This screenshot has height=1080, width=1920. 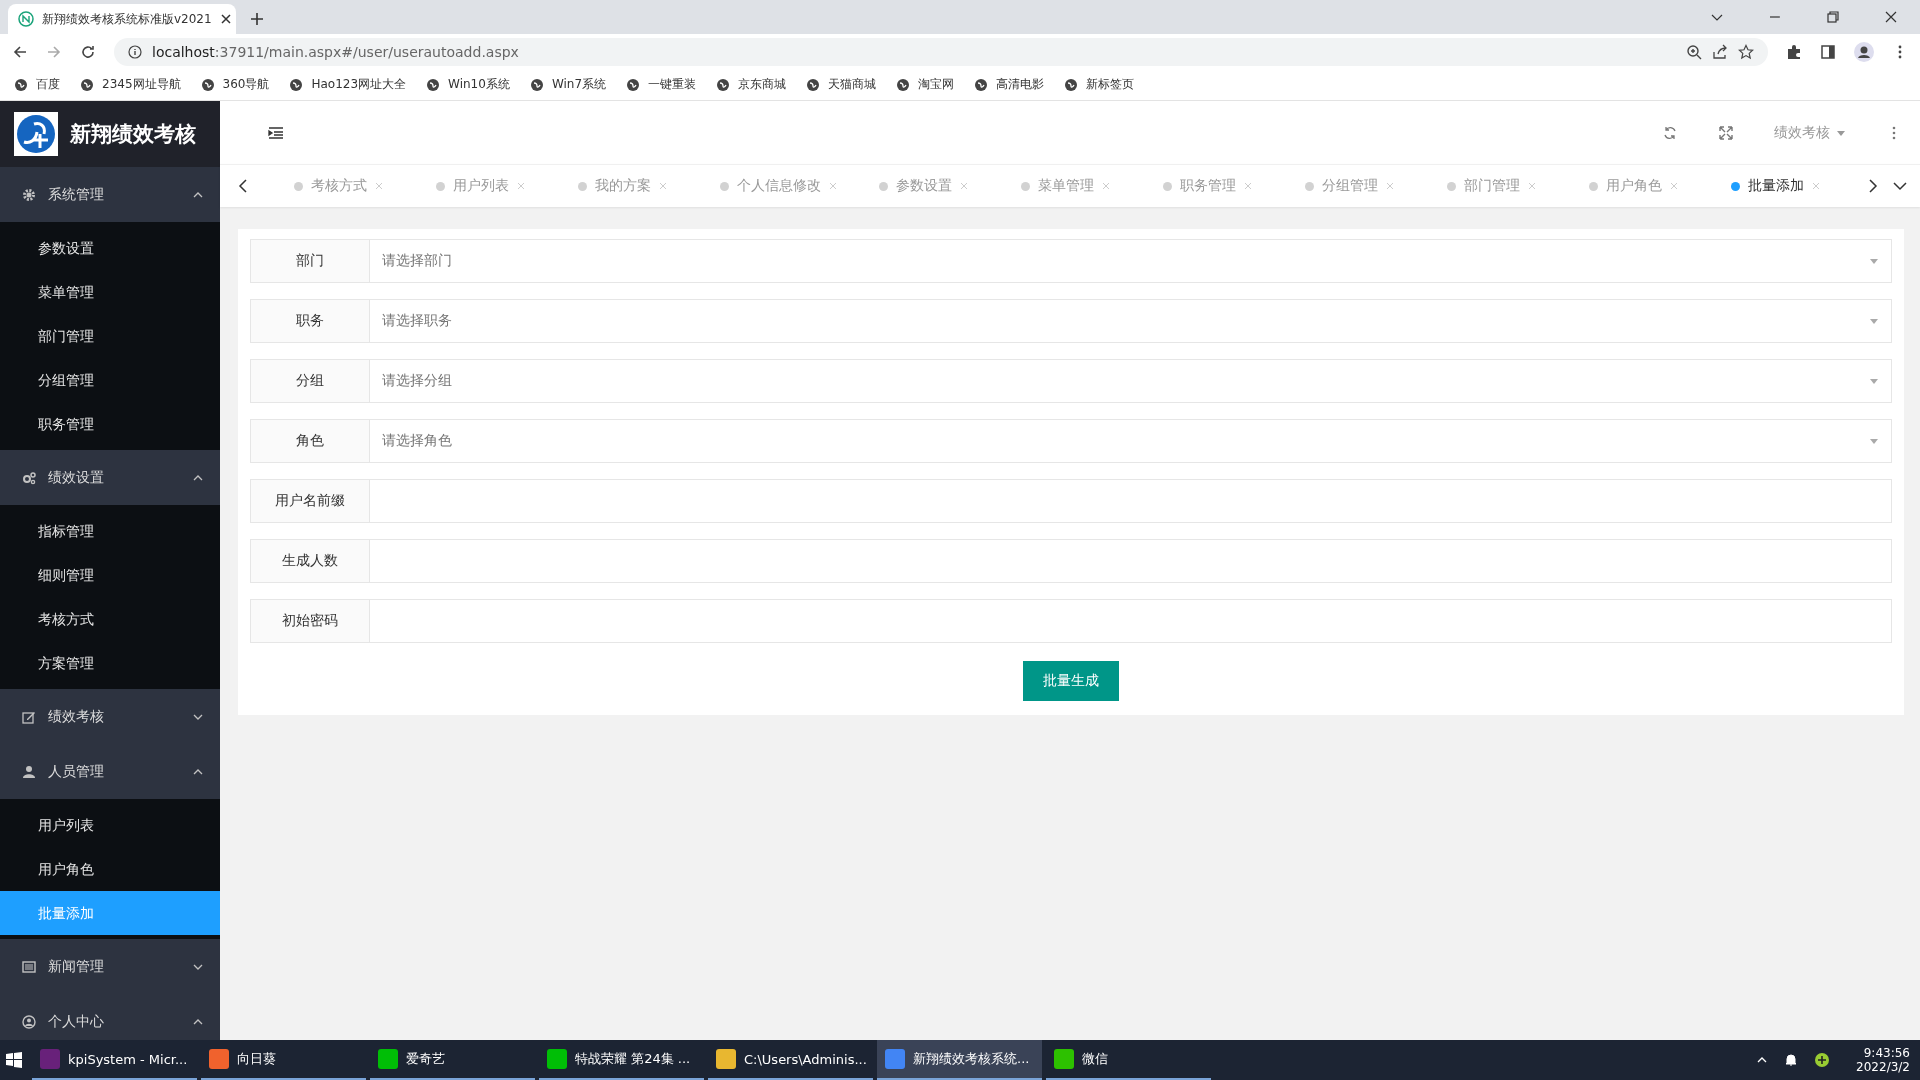 What do you see at coordinates (1791, 1060) in the screenshot?
I see `bell-icon` at bounding box center [1791, 1060].